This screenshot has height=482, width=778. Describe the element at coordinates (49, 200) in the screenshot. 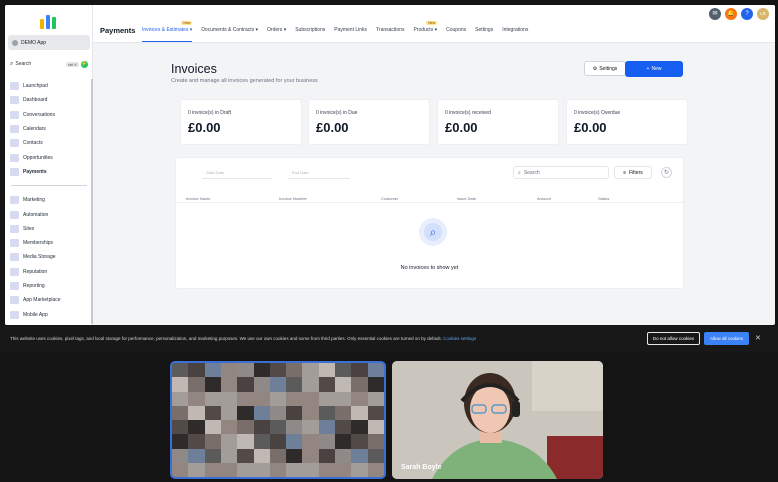

I see `sidebar-item-marketing: Marketing` at that location.